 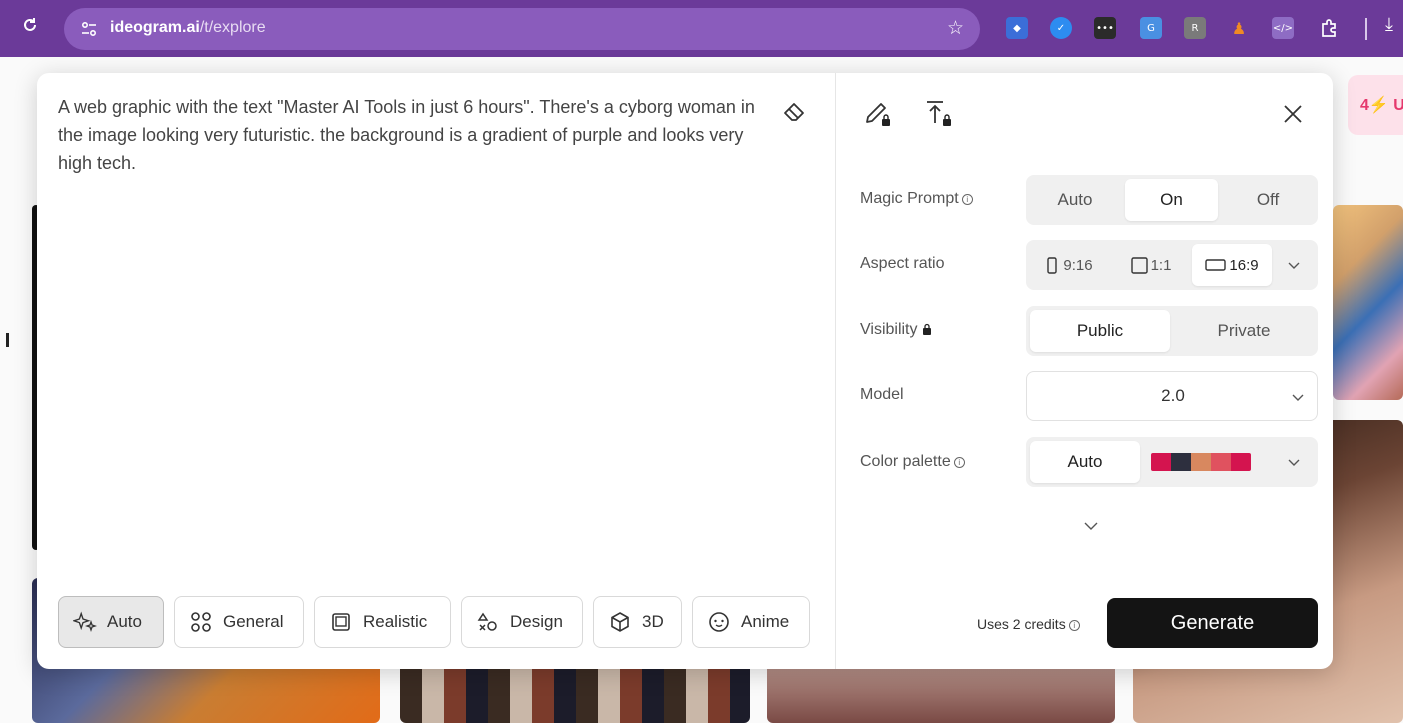 I want to click on lock-icon, so click(x=926, y=329).